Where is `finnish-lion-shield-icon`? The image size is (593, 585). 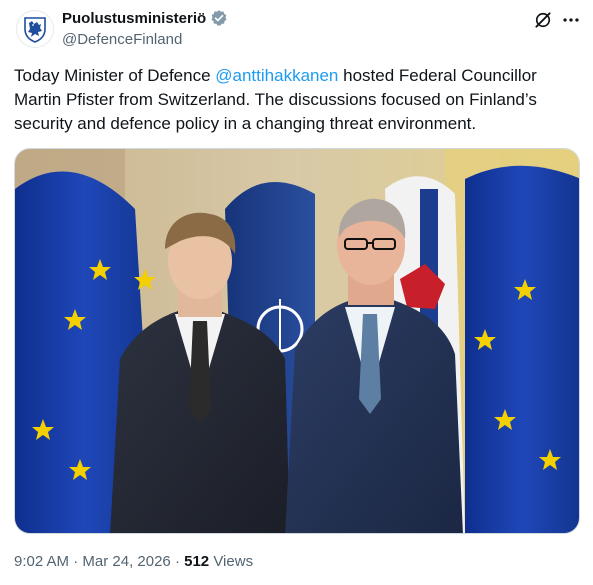 finnish-lion-shield-icon is located at coordinates (35, 30).